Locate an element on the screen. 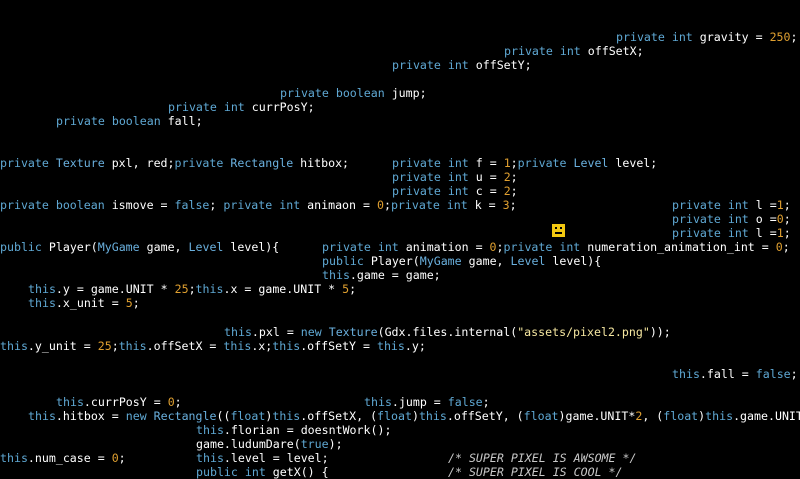 Image resolution: width=800 pixels, height=479 pixels. code-token: u = is located at coordinates (489, 177).